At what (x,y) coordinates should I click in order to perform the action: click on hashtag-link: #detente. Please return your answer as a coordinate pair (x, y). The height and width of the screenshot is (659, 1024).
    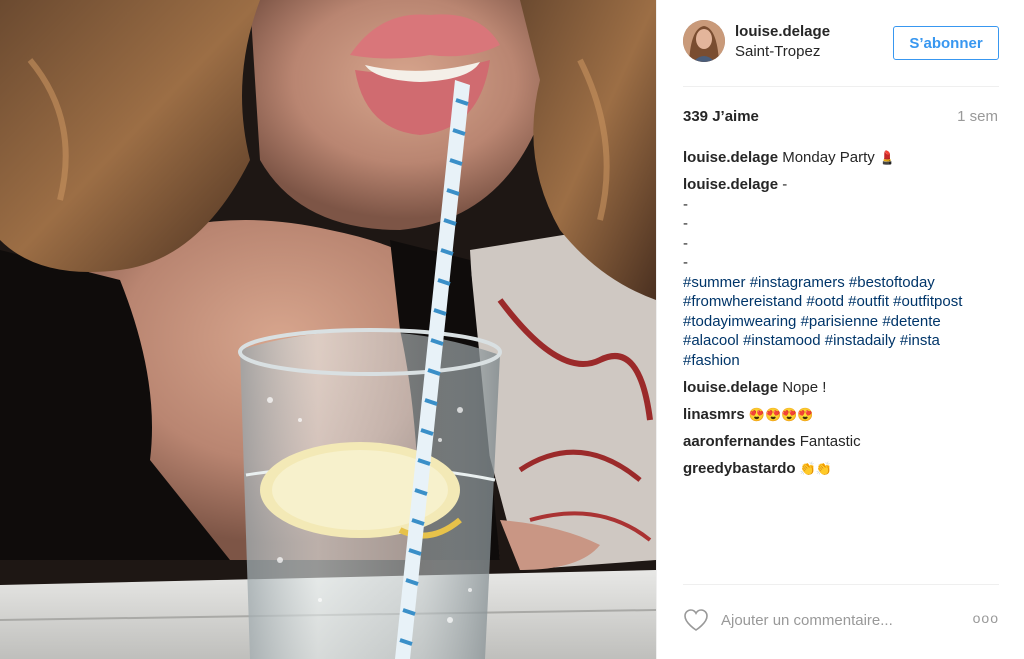
    Looking at the image, I should click on (911, 321).